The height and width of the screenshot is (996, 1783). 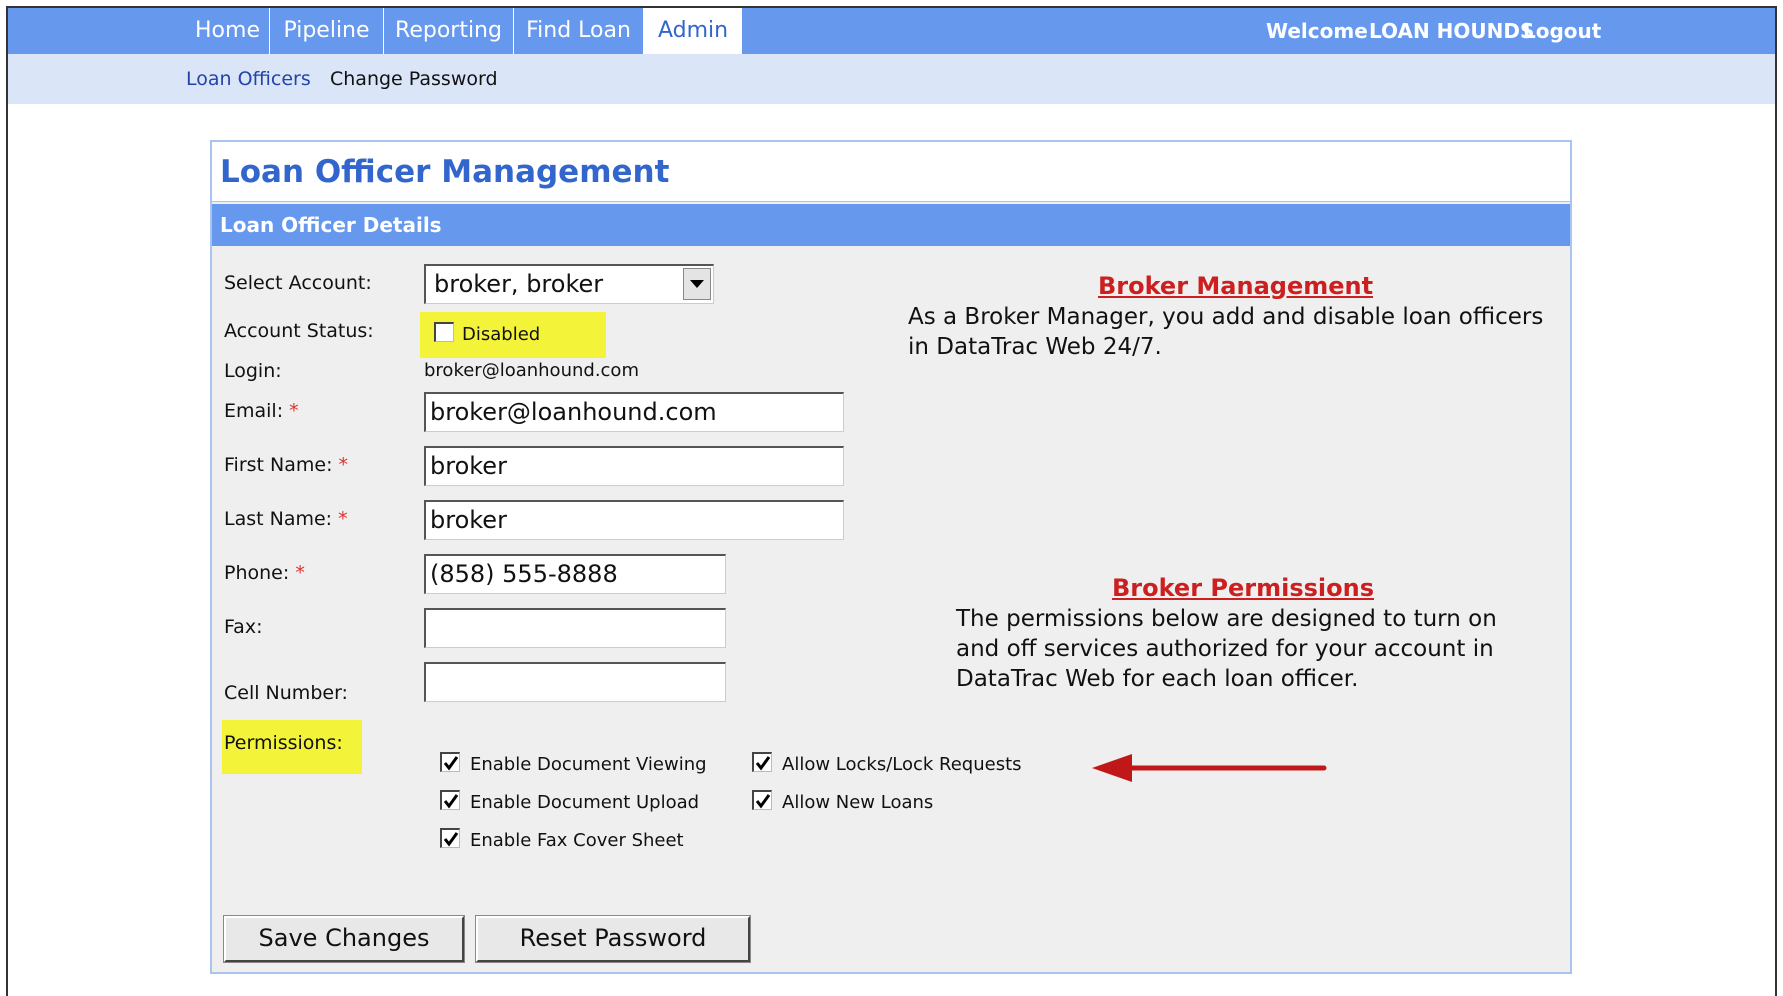 What do you see at coordinates (298, 283) in the screenshot?
I see `select-account-label: Select Account:` at bounding box center [298, 283].